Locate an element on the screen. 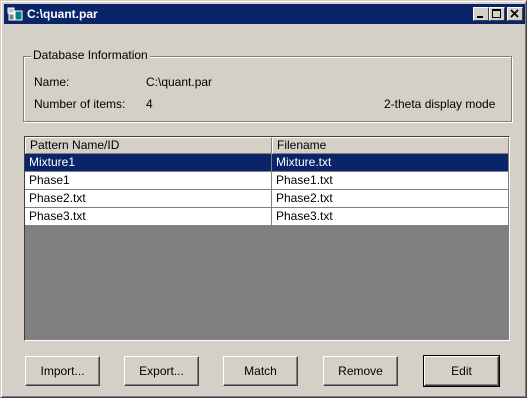 The image size is (530, 407). minimize-button is located at coordinates (481, 14).